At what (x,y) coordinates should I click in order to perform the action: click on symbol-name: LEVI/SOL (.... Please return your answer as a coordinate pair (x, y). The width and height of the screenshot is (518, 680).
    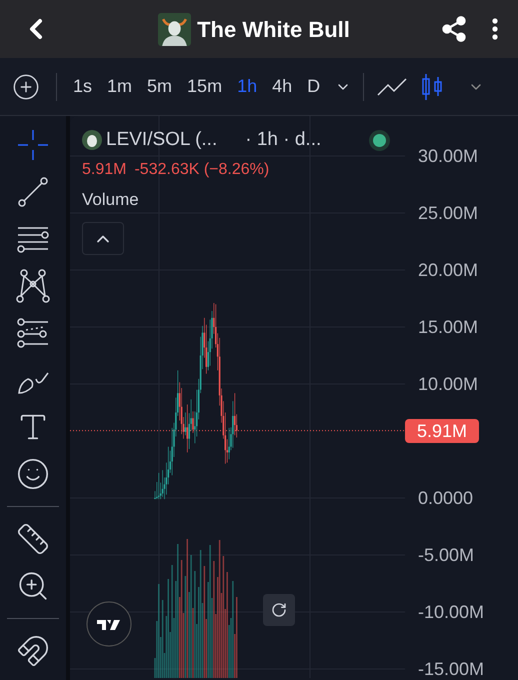
    Looking at the image, I should click on (162, 140).